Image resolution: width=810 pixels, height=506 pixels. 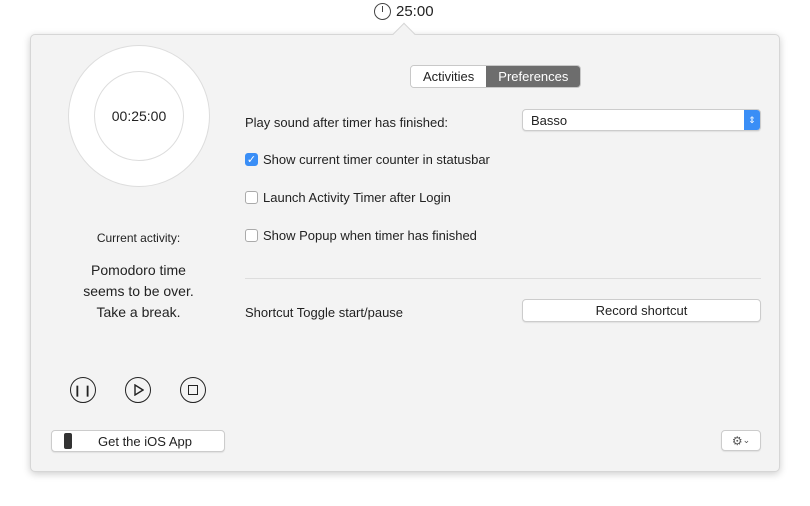 What do you see at coordinates (251, 159) in the screenshot?
I see `checkbox-checked-icon: ✓` at bounding box center [251, 159].